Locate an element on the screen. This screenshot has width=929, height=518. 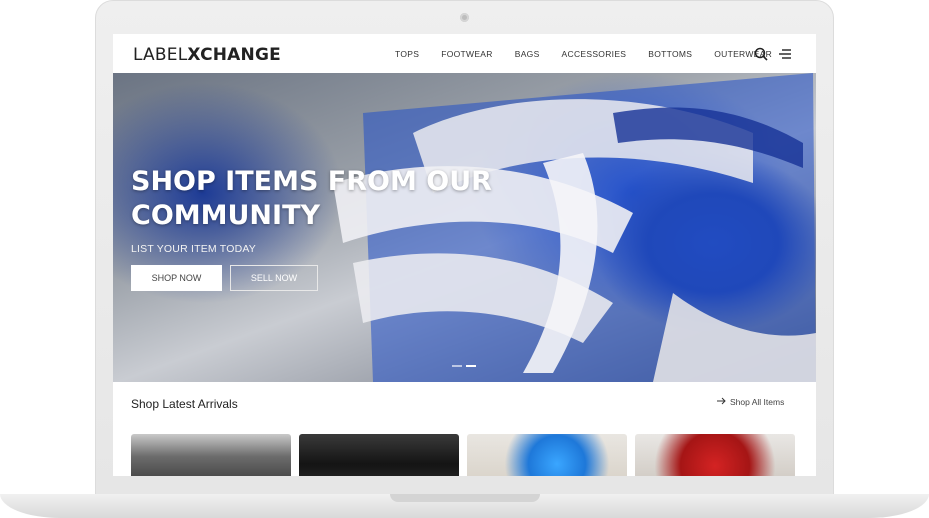
carousel-indicators is located at coordinates (466, 366).